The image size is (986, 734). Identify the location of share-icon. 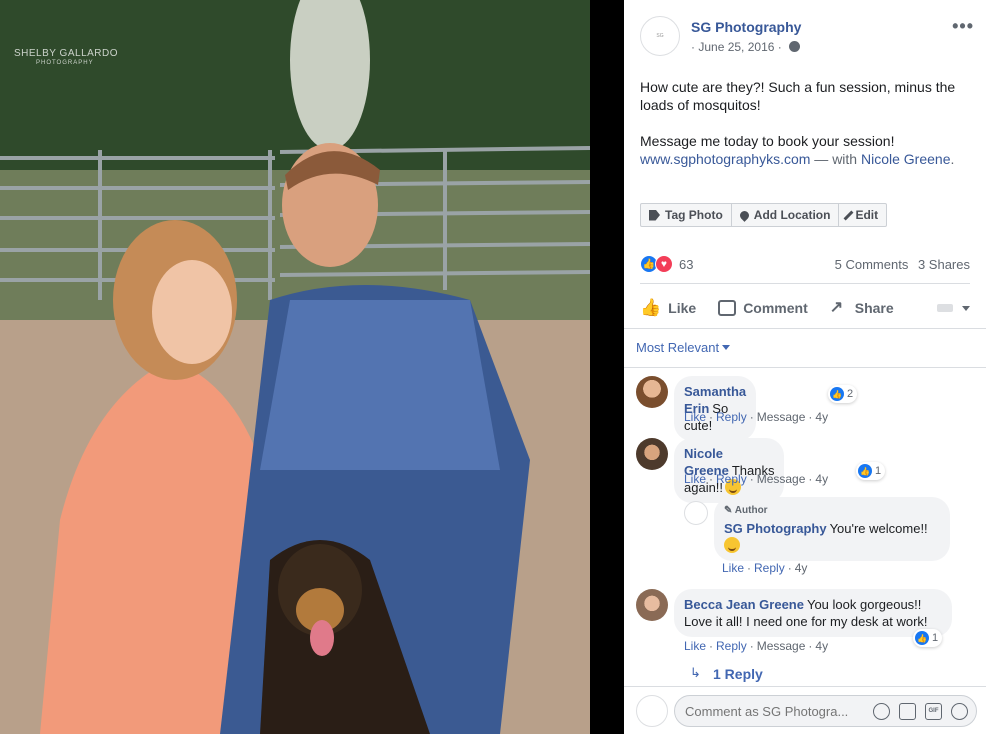
(839, 307).